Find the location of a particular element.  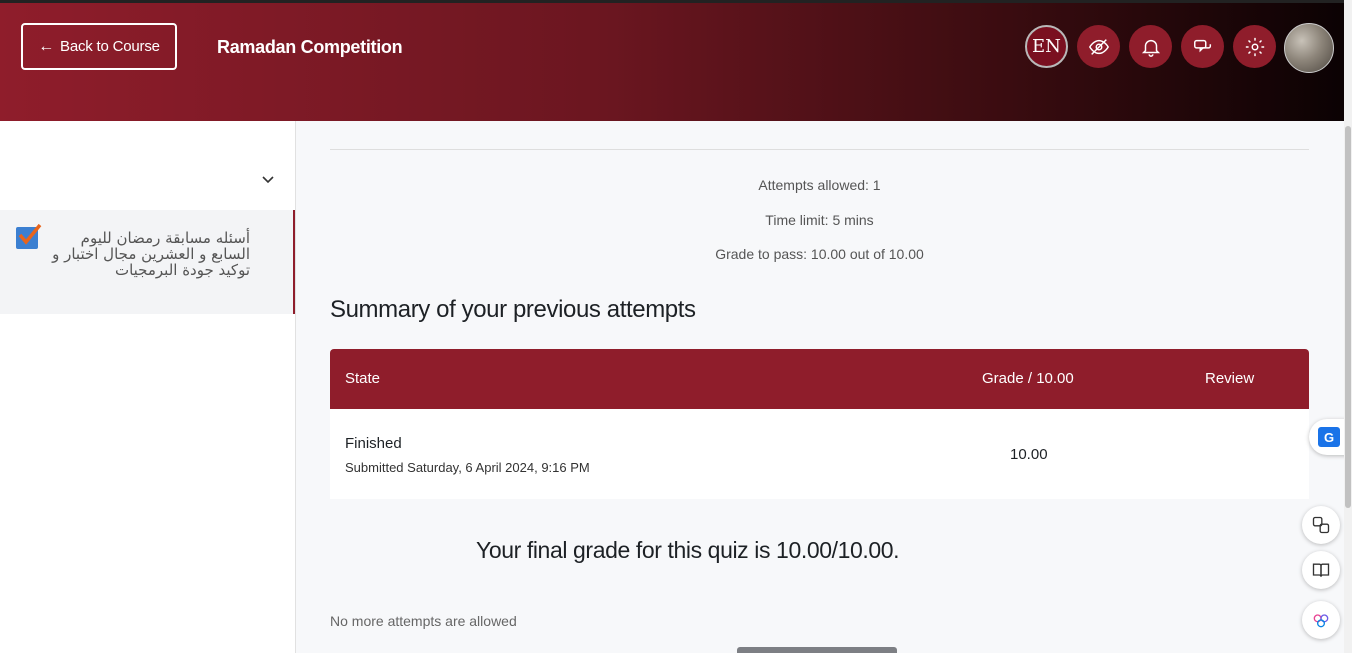

attempt-grade: 10.00 is located at coordinates (1029, 454).